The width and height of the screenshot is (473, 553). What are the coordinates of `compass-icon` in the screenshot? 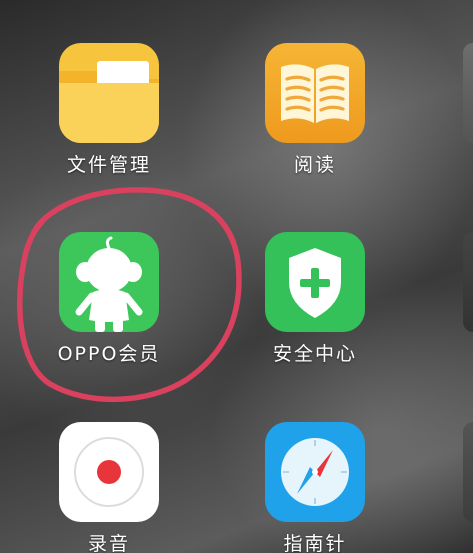 It's located at (315, 472).